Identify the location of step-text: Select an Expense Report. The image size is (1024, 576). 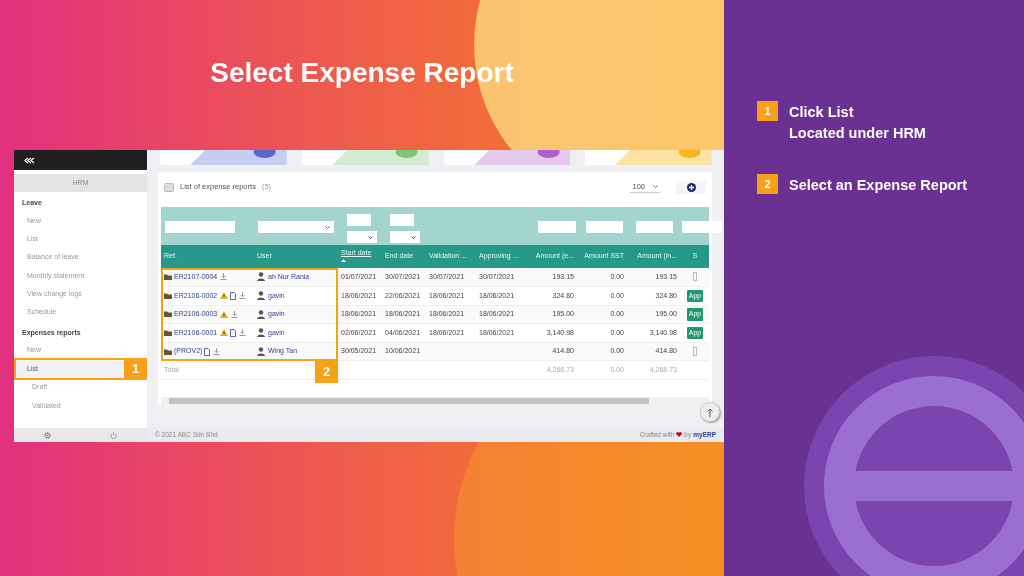
(878, 185).